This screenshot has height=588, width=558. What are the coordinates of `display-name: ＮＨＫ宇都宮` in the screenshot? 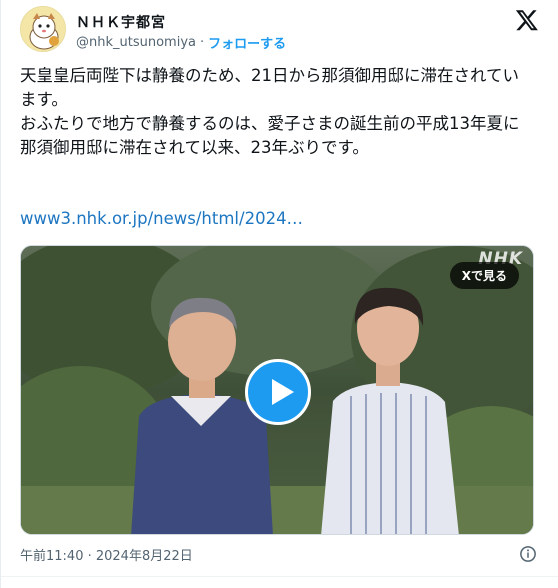 It's located at (121, 22).